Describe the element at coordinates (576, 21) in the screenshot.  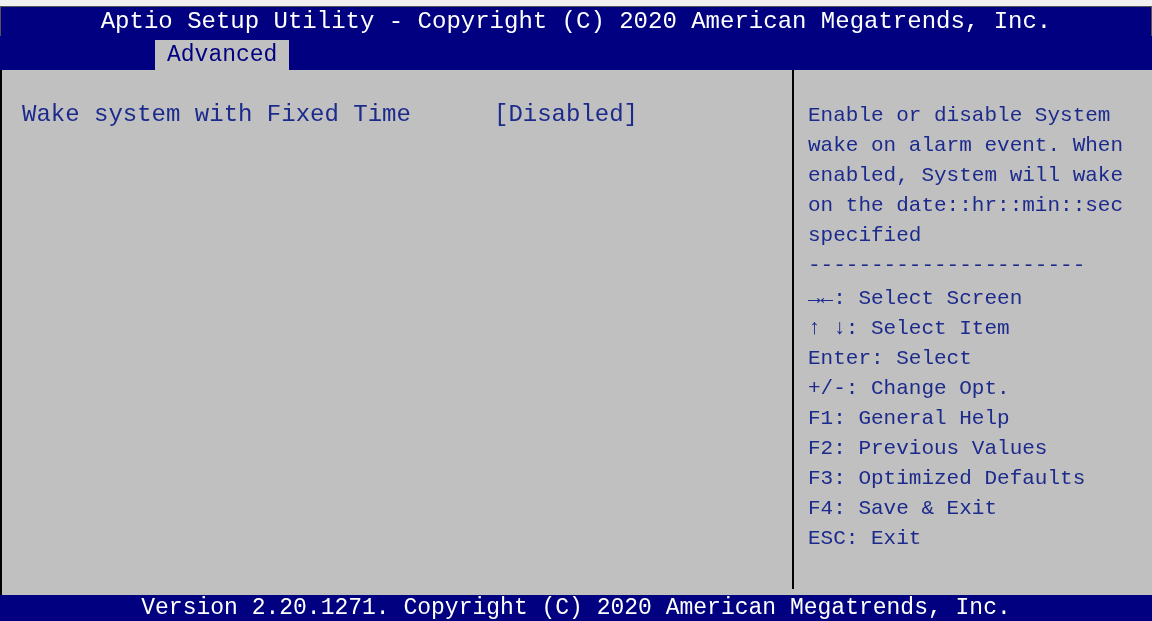
I see `title-bar: Aptio Setup Utility - Copyright (C) 2020 American Megatrends, Inc.` at that location.